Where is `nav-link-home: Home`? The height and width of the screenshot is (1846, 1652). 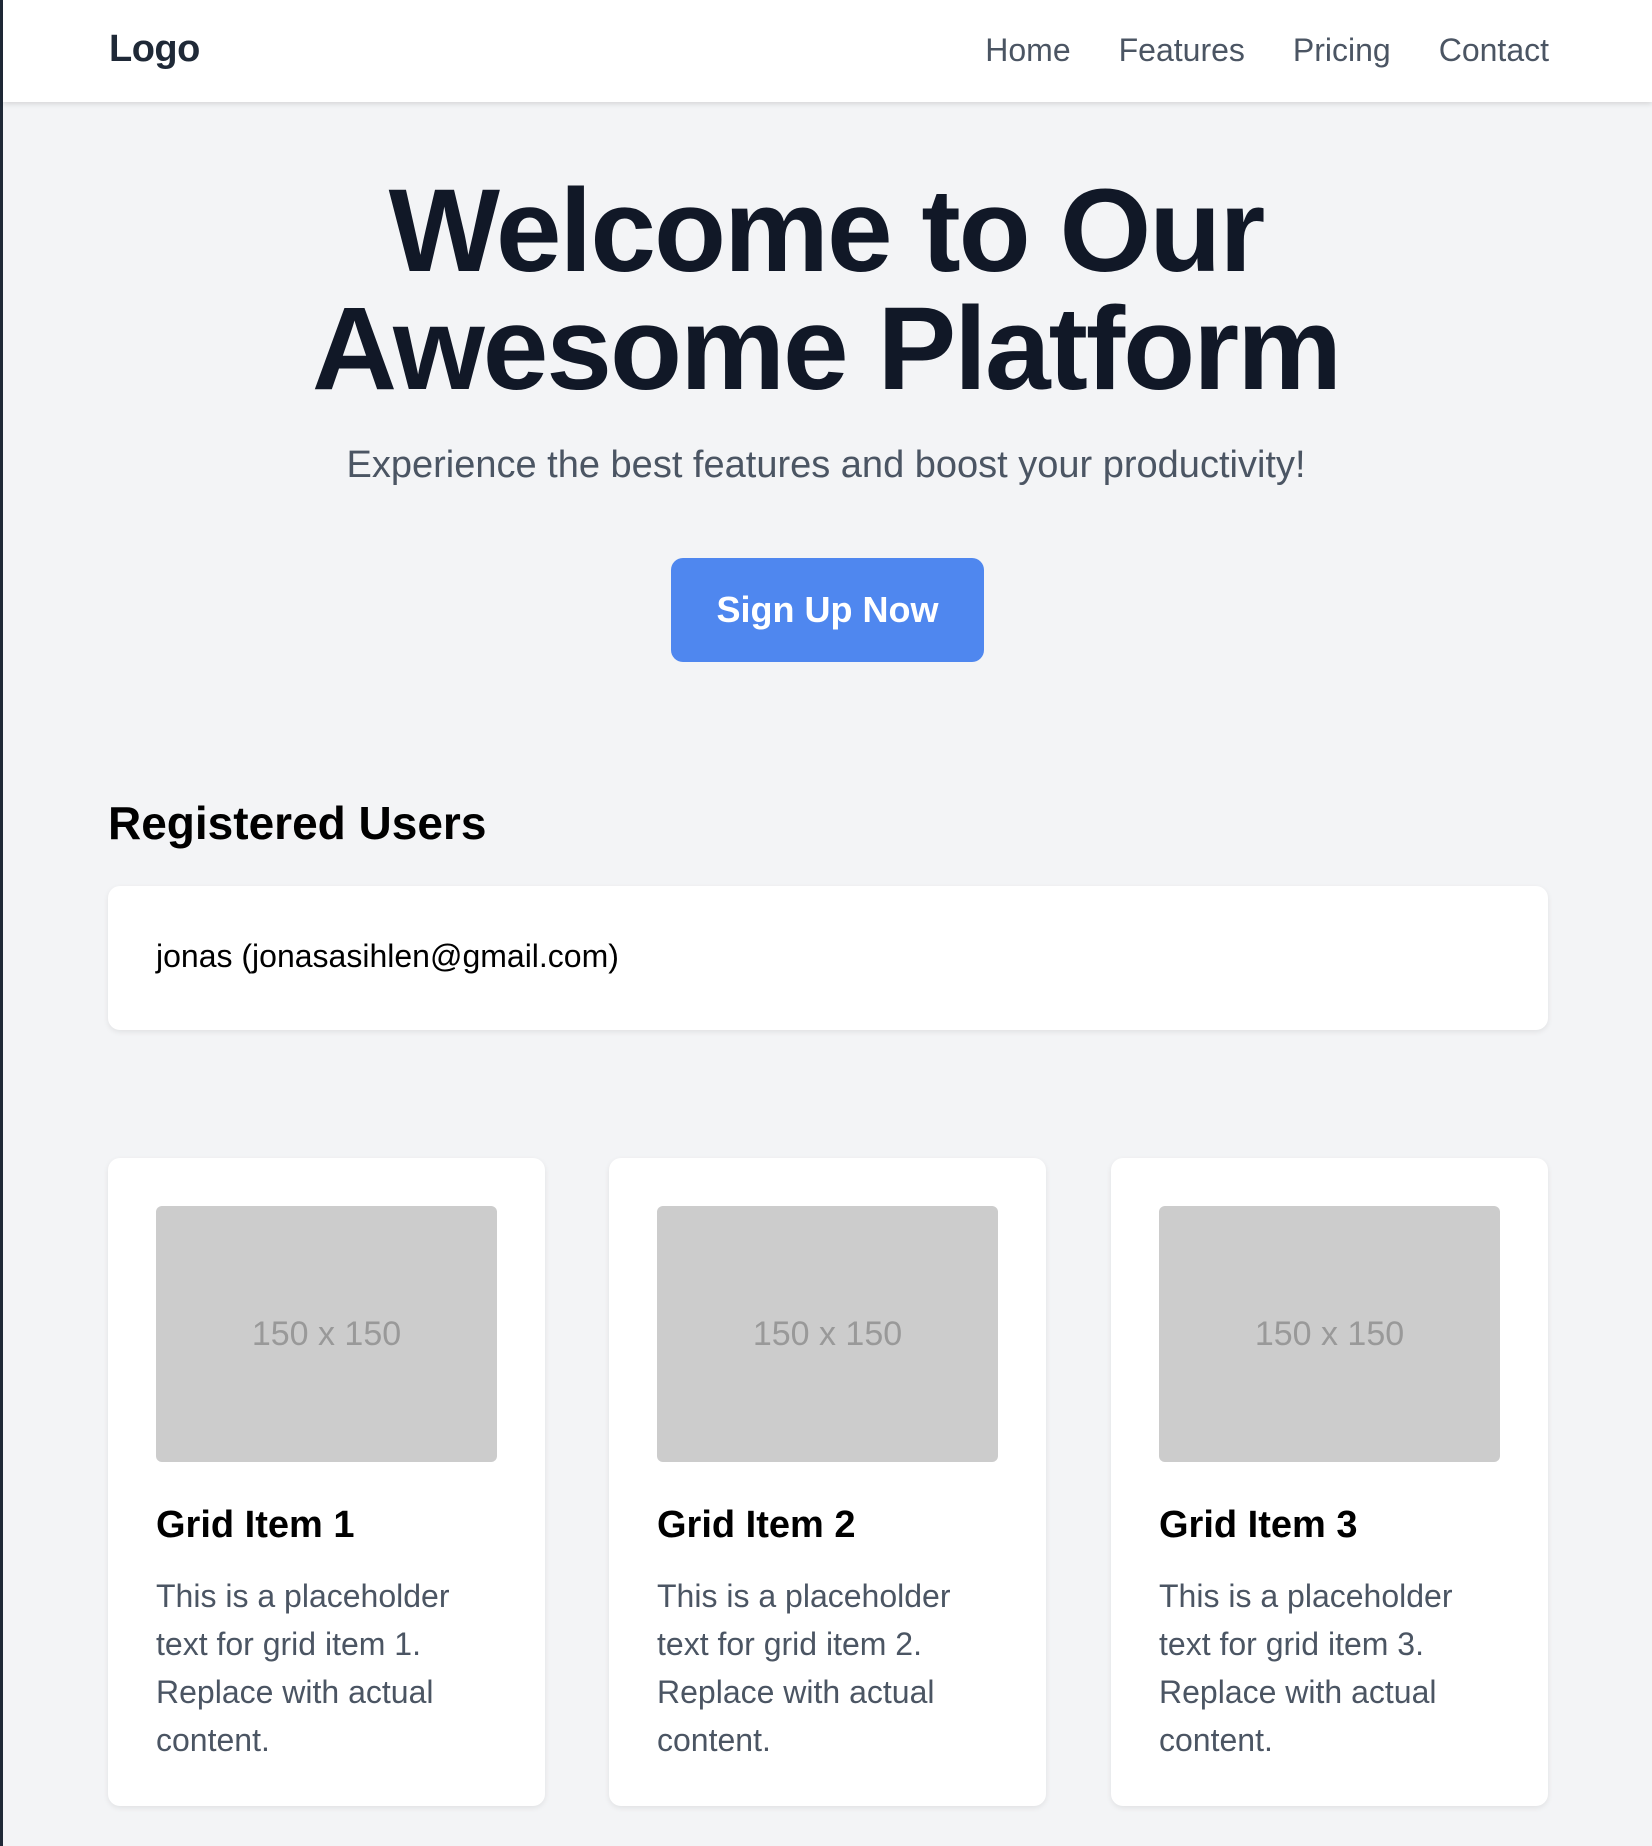 nav-link-home: Home is located at coordinates (1027, 50).